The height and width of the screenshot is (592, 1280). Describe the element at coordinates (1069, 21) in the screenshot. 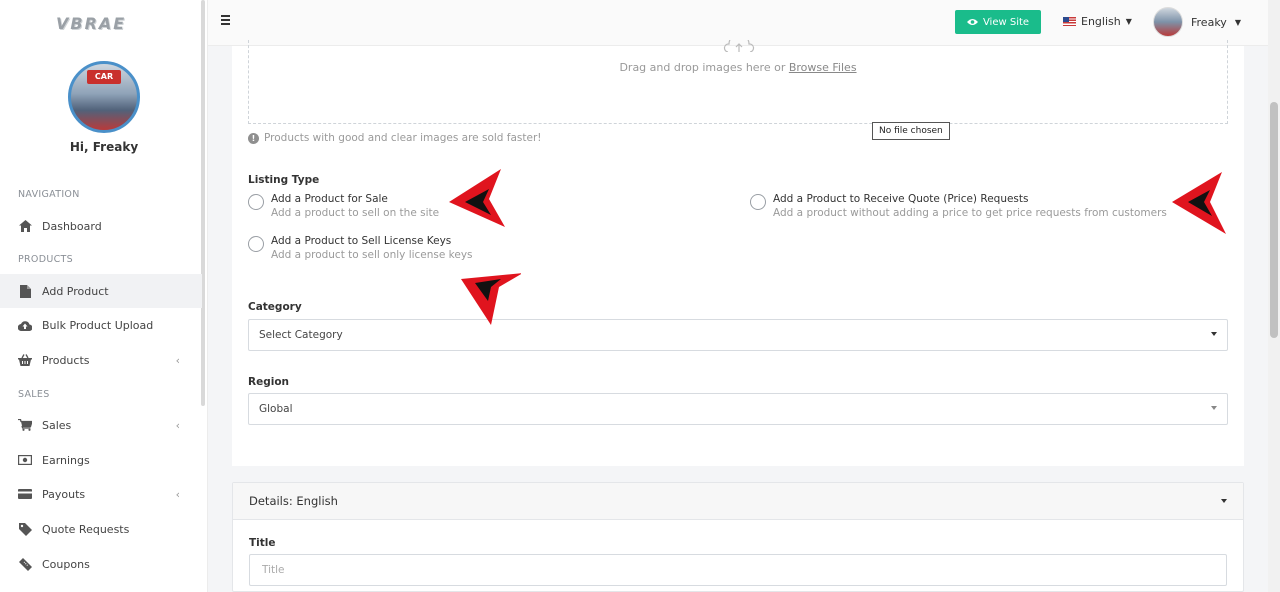

I see `us-flag-icon` at that location.